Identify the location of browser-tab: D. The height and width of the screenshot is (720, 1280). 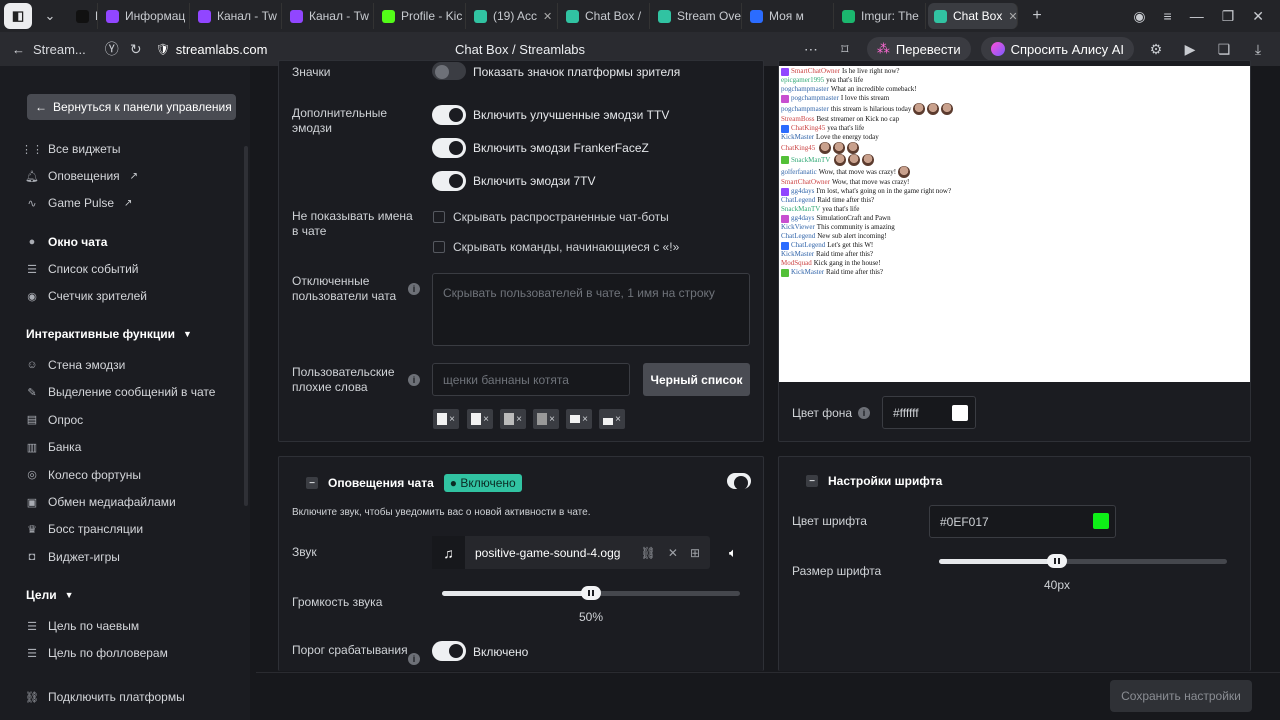
(84, 16).